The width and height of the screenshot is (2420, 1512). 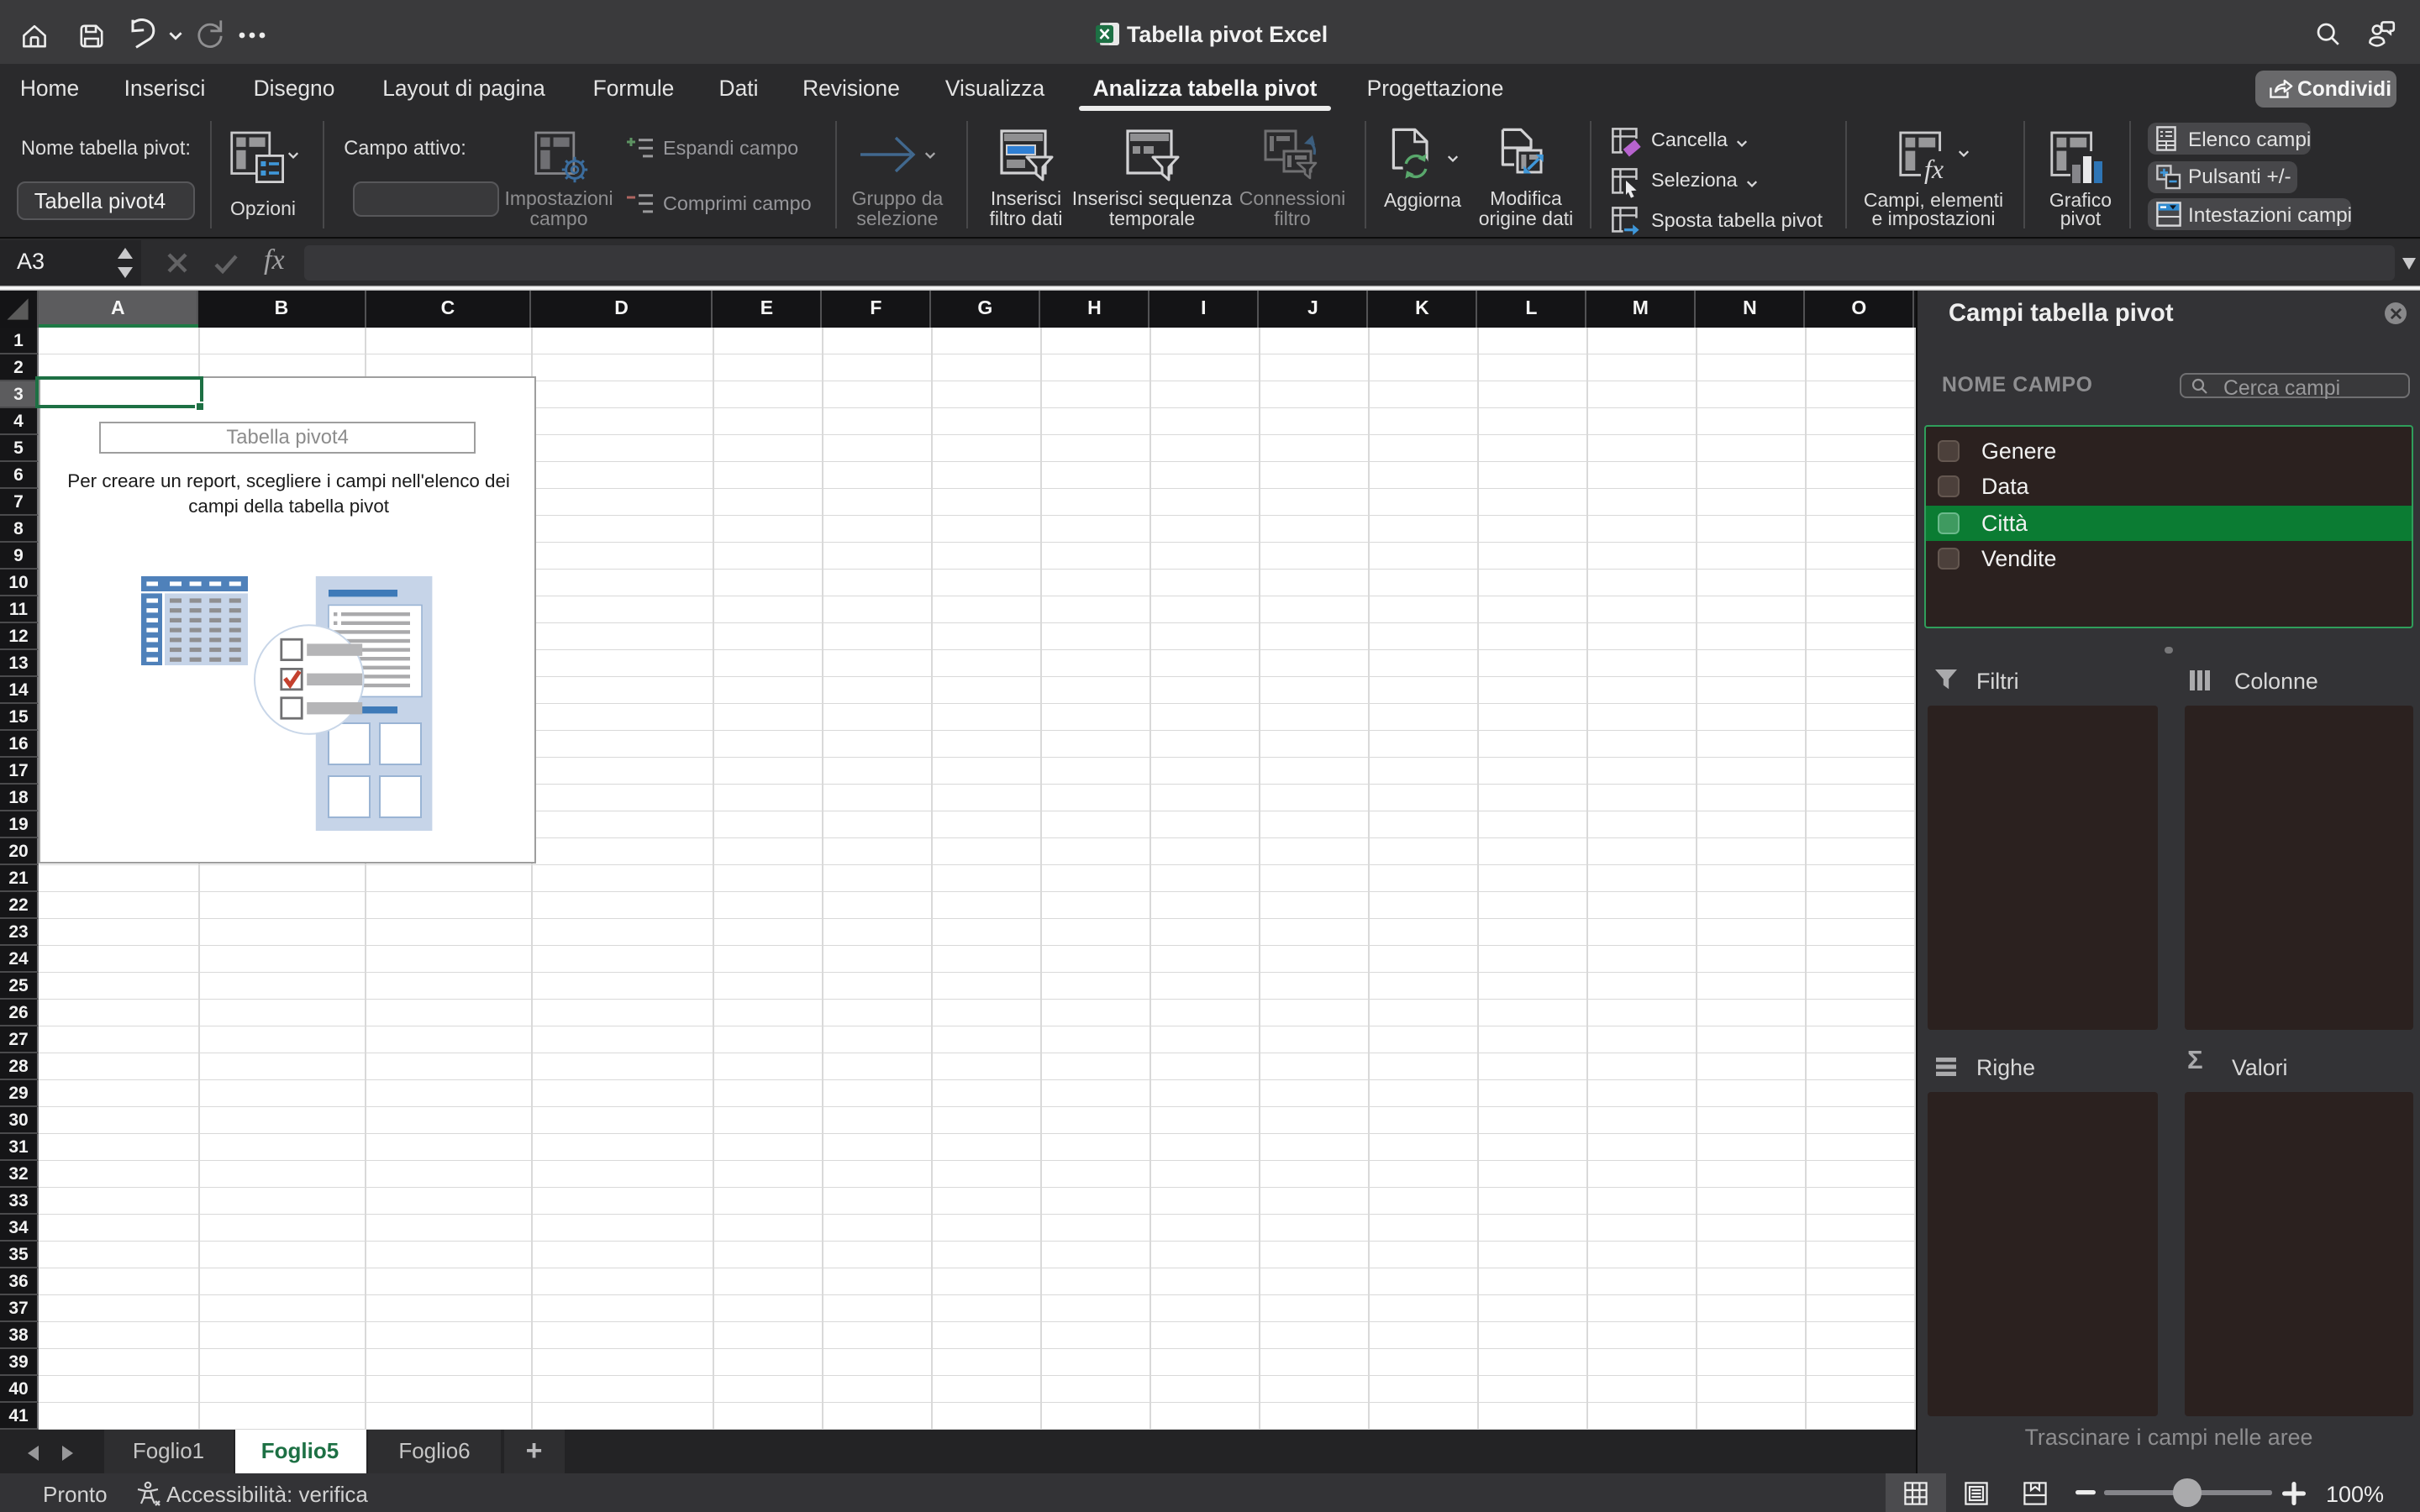 I want to click on svg-text: fx, so click(x=1934, y=168).